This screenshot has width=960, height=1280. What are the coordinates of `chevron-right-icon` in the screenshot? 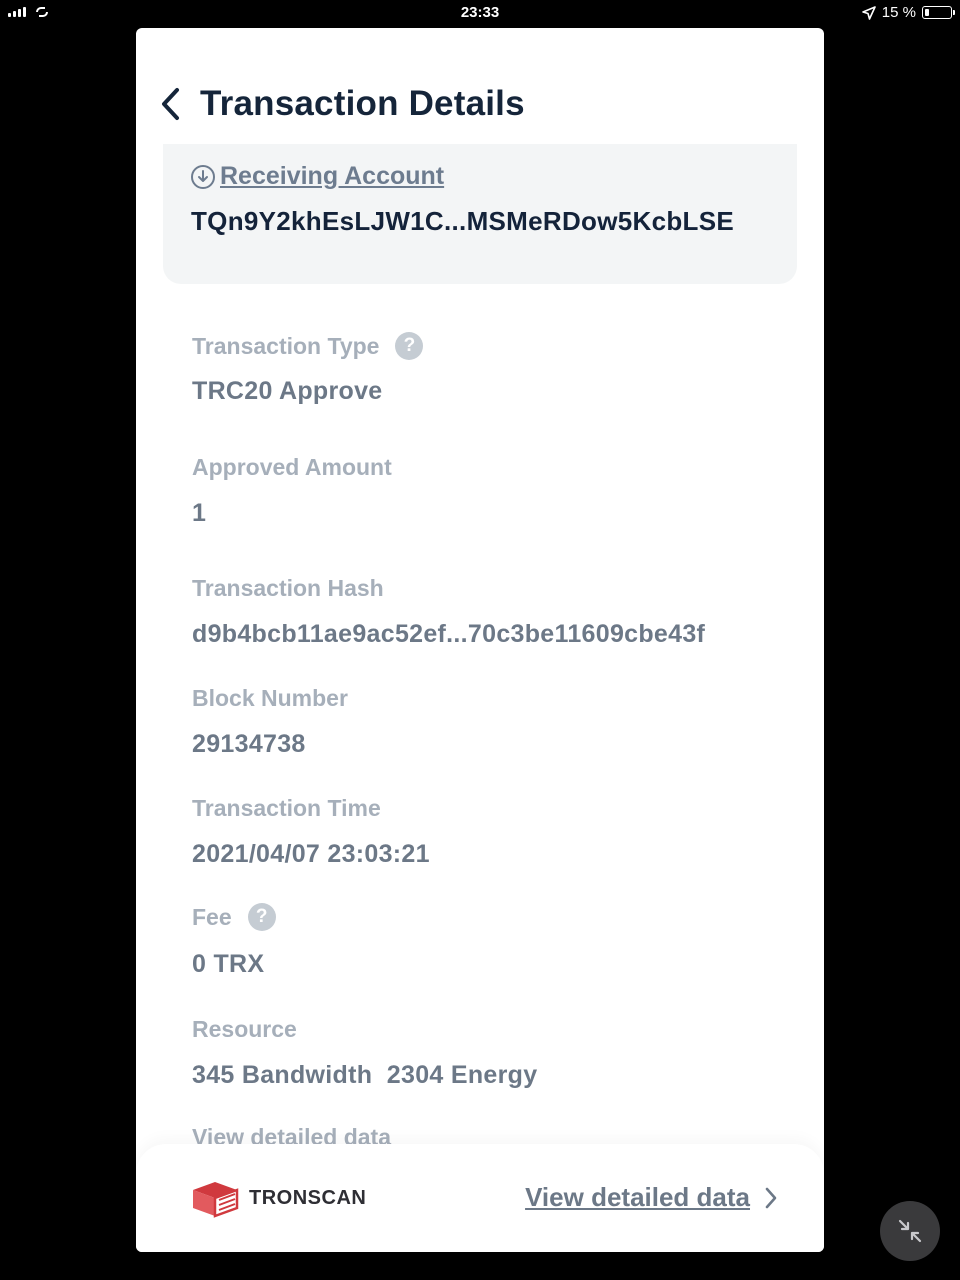 It's located at (771, 1197).